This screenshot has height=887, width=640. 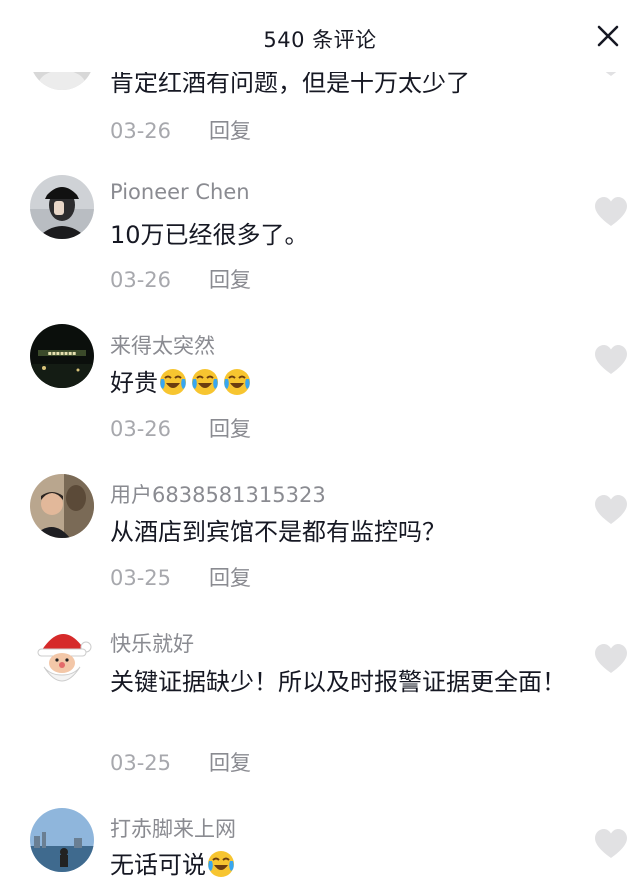 What do you see at coordinates (173, 828) in the screenshot?
I see `comment-author: 打赤脚来上网` at bounding box center [173, 828].